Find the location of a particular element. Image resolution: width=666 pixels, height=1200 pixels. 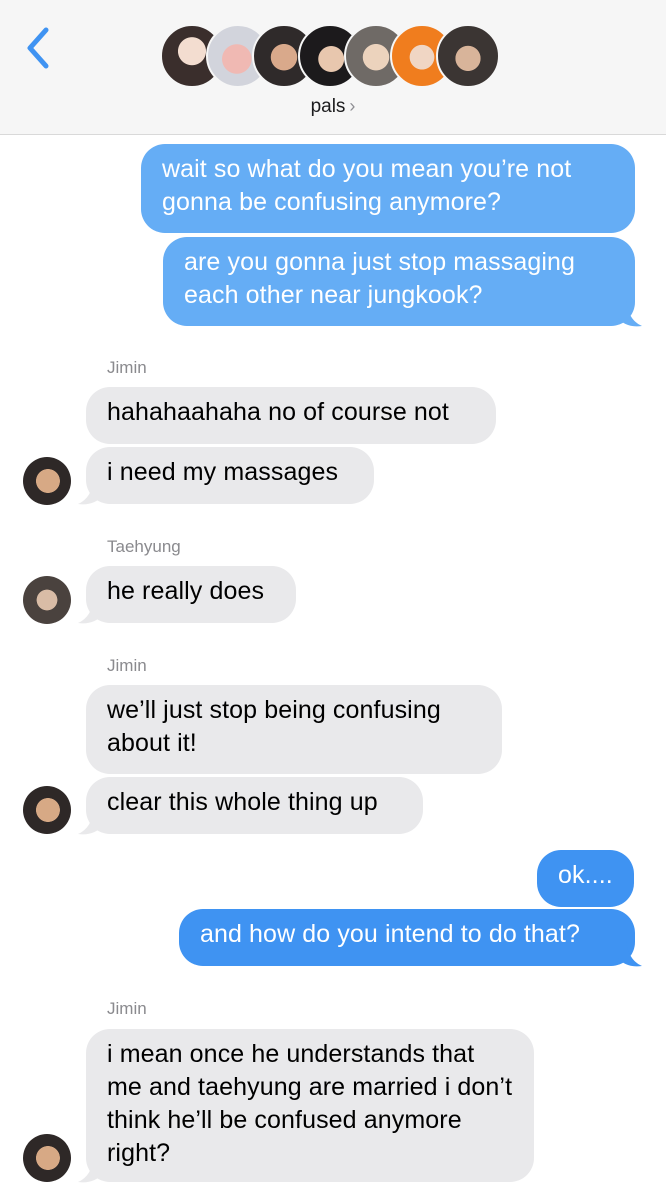

group-name-button: pals › is located at coordinates (333, 107).